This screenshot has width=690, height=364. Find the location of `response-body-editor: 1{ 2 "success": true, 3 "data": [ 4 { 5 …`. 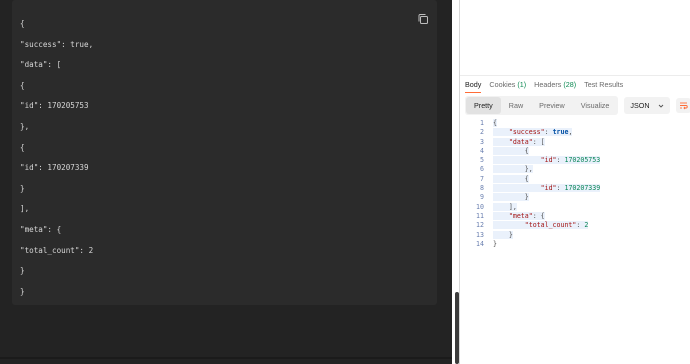

response-body-editor: 1{ 2 "success": true, 3 "data": [ 4 { 5 … is located at coordinates (575, 184).